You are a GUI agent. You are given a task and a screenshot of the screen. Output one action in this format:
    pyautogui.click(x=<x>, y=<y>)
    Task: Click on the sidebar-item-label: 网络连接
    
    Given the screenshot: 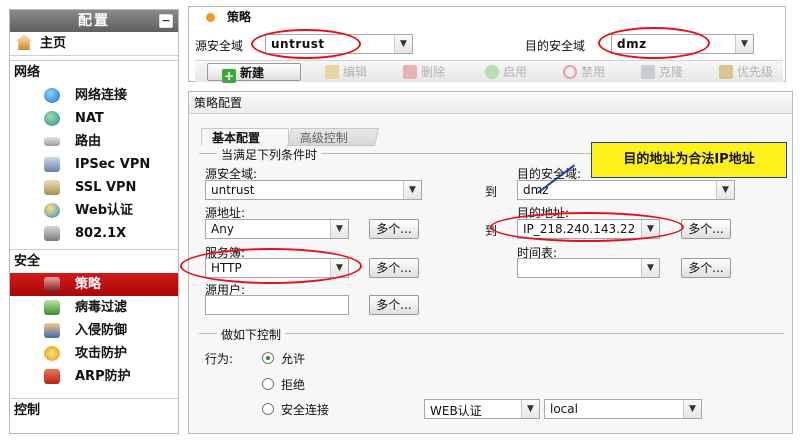 What is the action you would take?
    pyautogui.click(x=101, y=95)
    